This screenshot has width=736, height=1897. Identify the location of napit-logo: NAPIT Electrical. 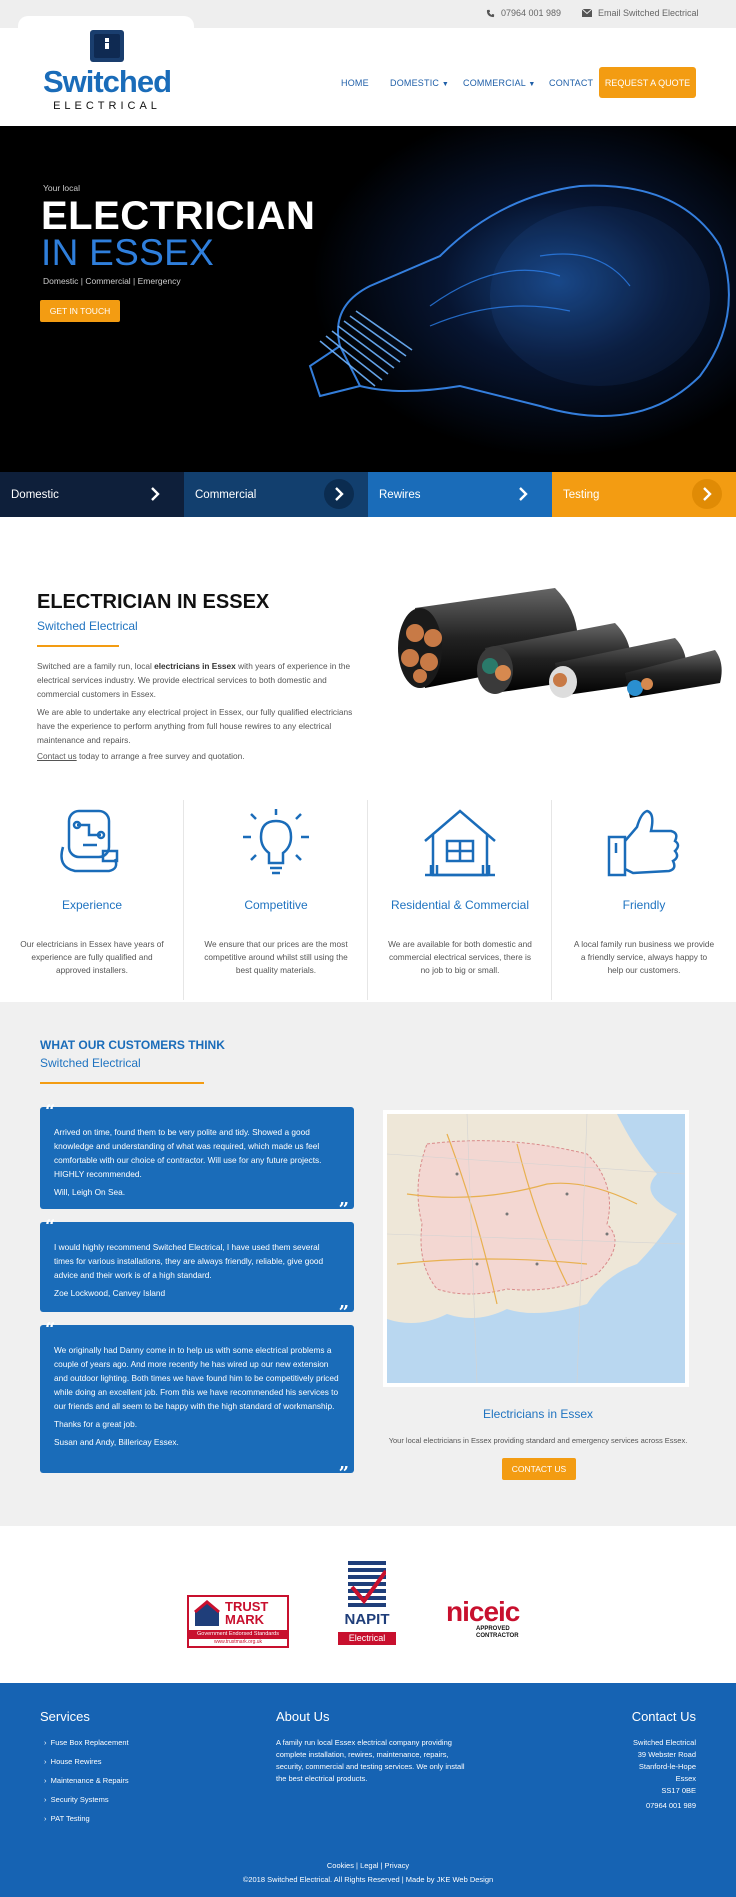
(367, 1604).